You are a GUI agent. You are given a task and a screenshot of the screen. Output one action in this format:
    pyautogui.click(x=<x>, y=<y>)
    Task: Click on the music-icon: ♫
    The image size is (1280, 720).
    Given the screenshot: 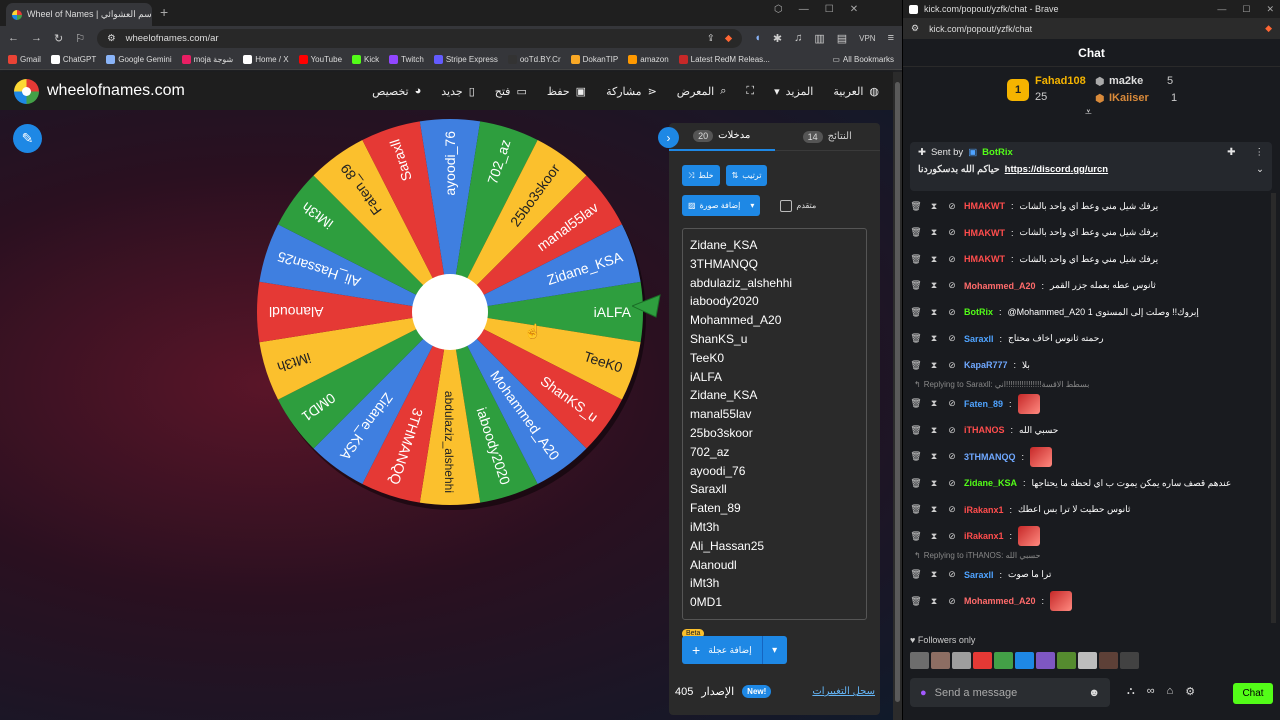 What is the action you would take?
    pyautogui.click(x=798, y=38)
    